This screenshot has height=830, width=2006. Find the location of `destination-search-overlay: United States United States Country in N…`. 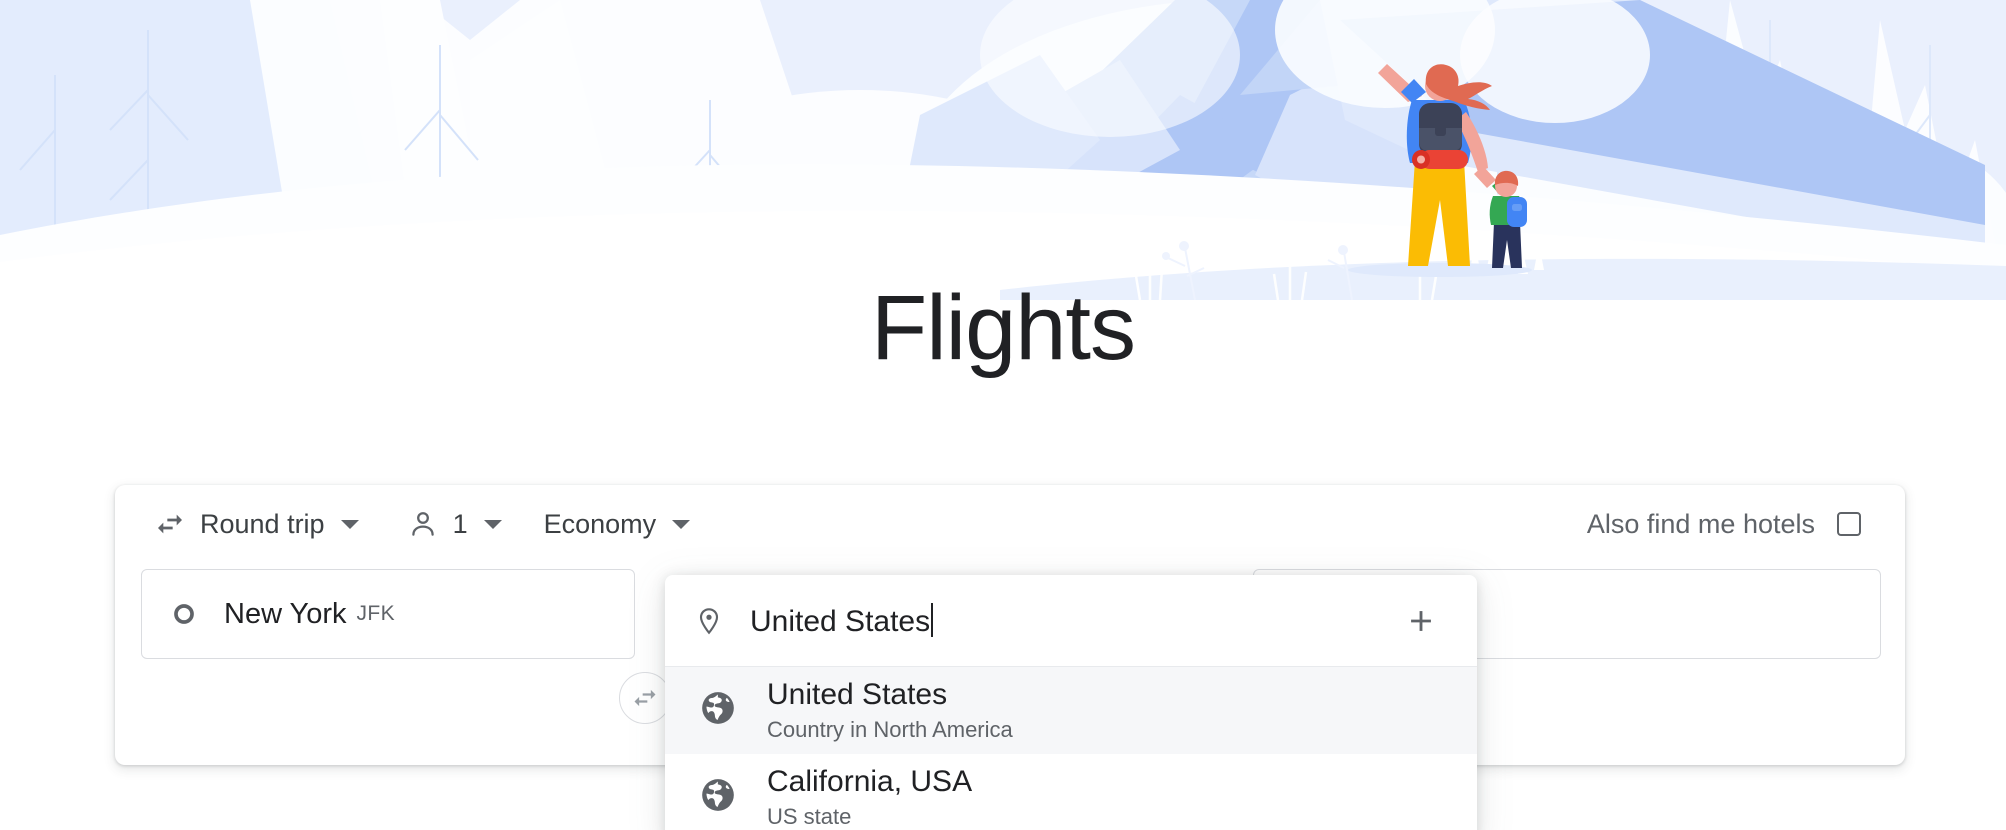

destination-search-overlay: United States United States Country in N… is located at coordinates (1071, 702).